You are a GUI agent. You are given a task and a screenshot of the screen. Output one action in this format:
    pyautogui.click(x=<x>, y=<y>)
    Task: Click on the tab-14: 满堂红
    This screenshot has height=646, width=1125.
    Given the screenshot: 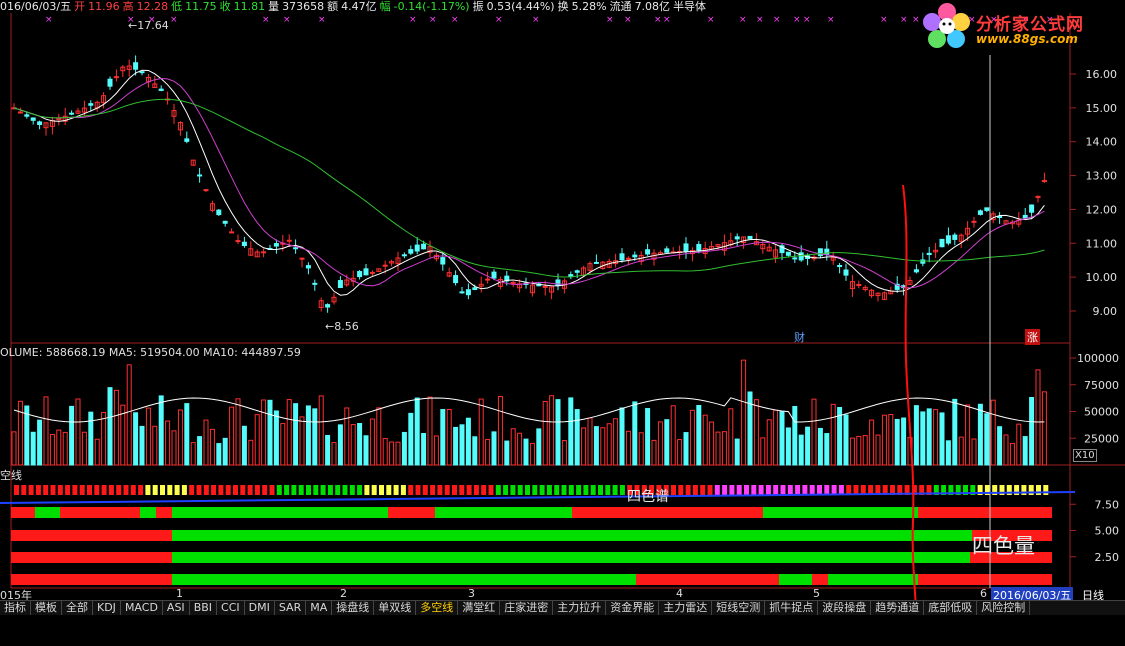 What is the action you would take?
    pyautogui.click(x=479, y=608)
    